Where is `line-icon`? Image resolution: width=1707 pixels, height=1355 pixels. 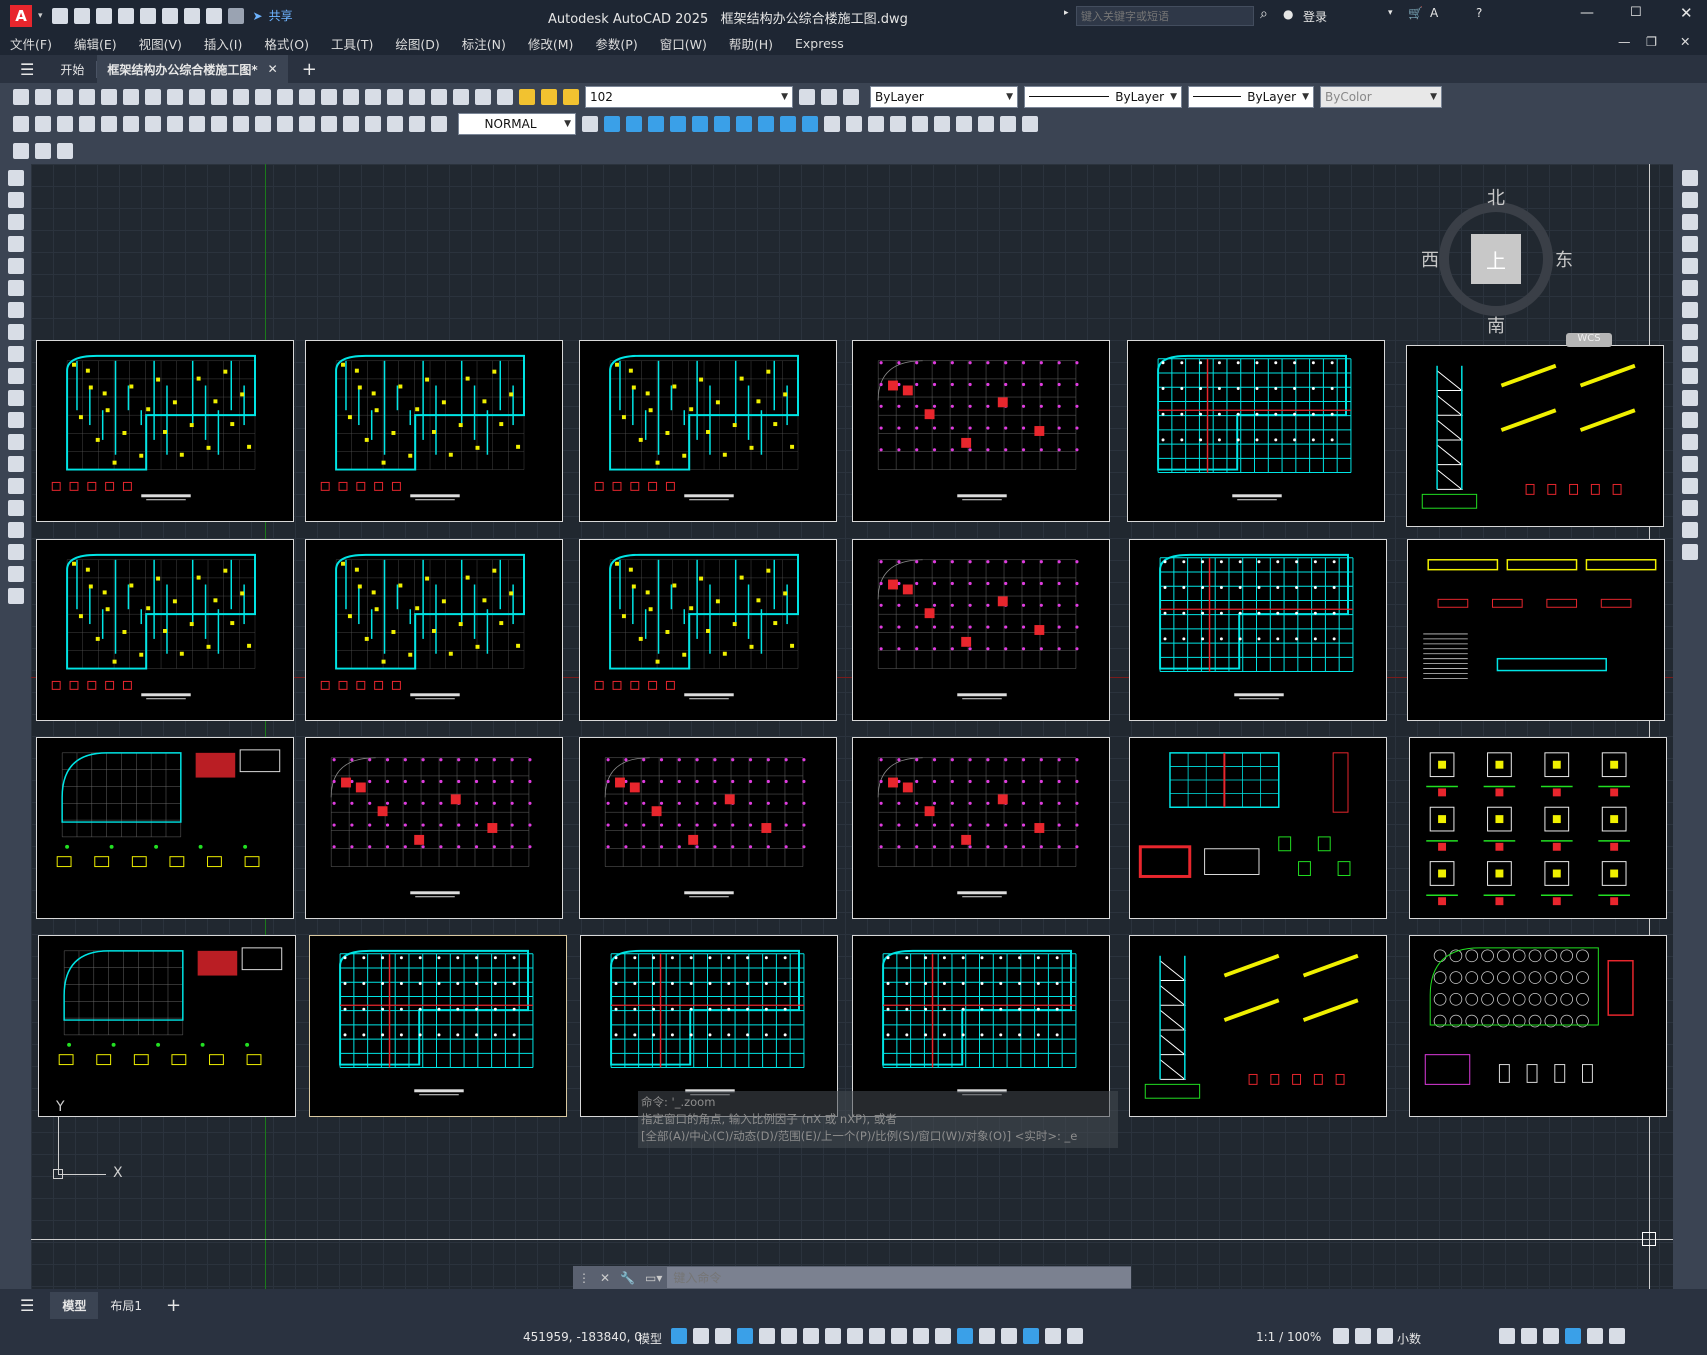
line-icon is located at coordinates (15, 178).